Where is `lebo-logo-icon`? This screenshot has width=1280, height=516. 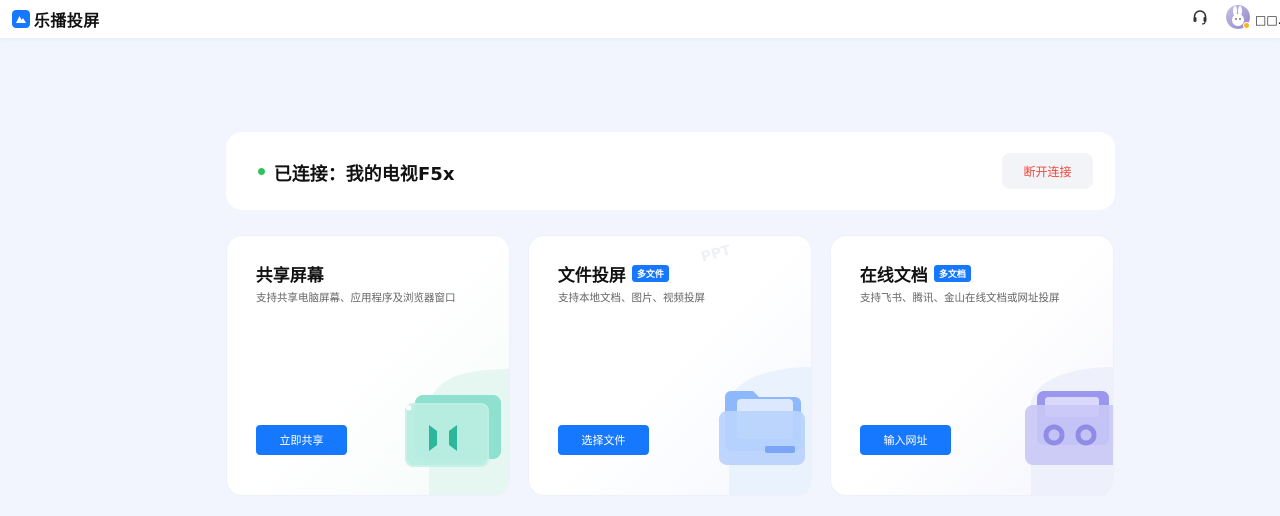
lebo-logo-icon is located at coordinates (21, 19).